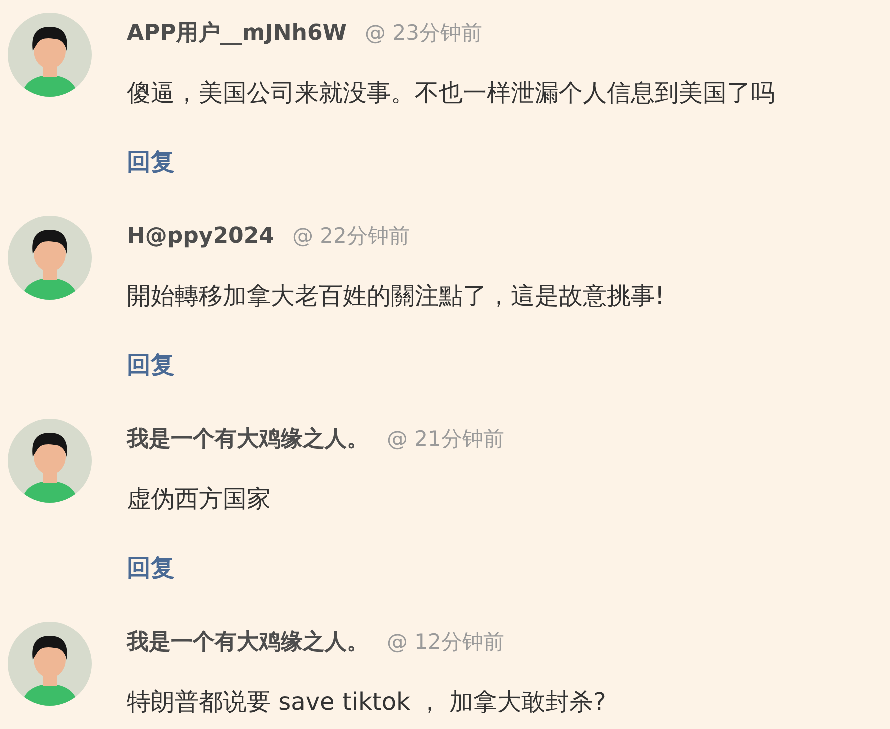  I want to click on timestamp: @ 12分钟前, so click(445, 642).